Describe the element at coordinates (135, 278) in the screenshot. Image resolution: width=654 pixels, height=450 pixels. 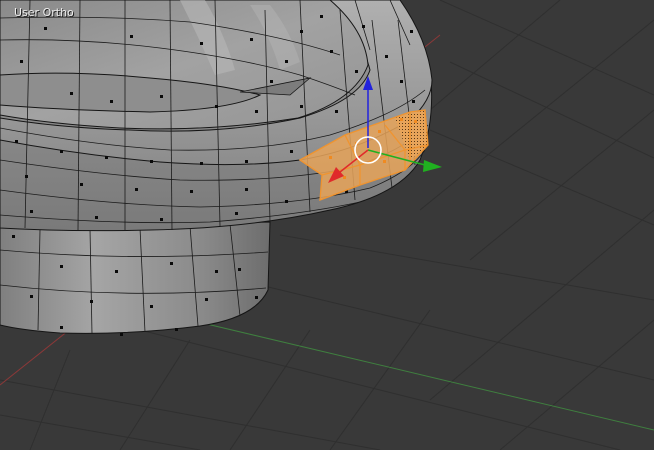
I see `mesh-stem` at that location.